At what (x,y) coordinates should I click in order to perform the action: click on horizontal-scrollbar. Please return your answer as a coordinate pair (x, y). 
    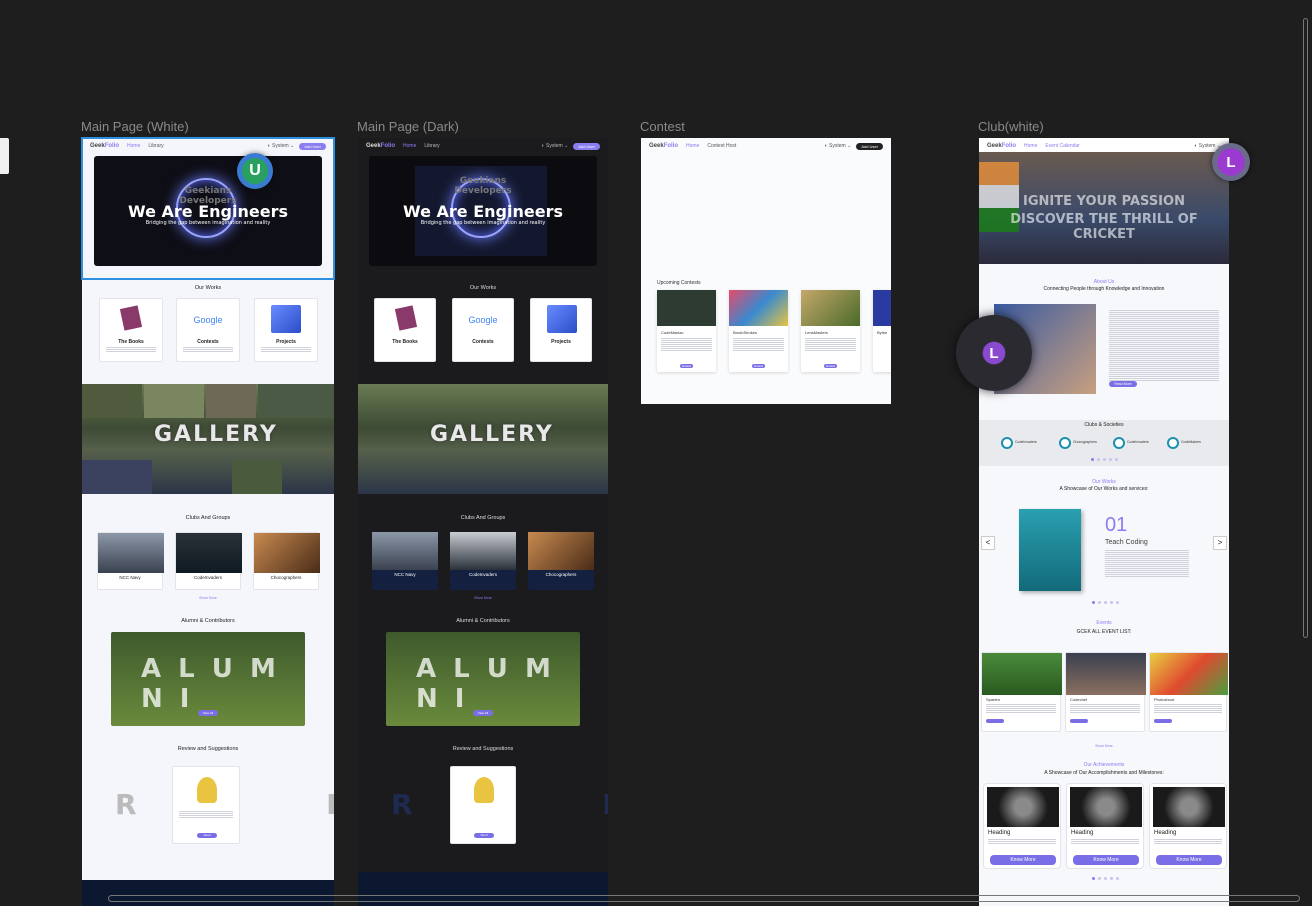
    Looking at the image, I should click on (704, 898).